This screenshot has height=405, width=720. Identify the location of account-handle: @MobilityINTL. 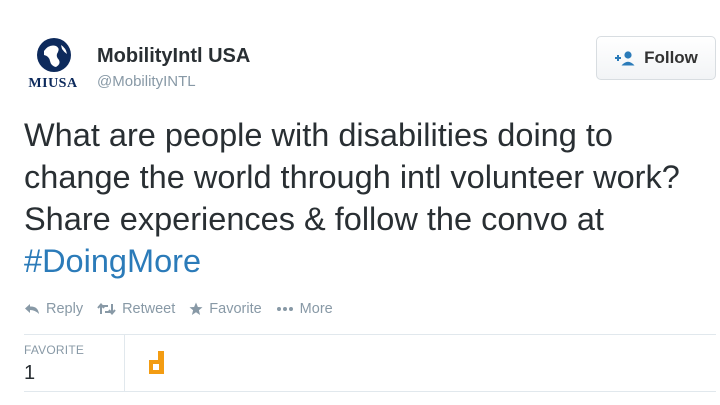
(146, 81).